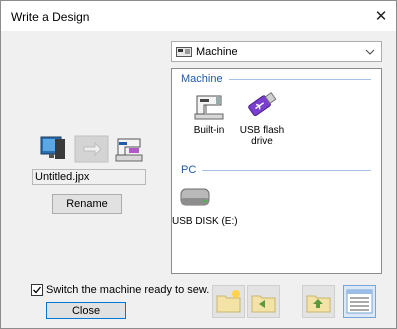 The width and height of the screenshot is (397, 329). I want to click on checkmark-icon, so click(37, 290).